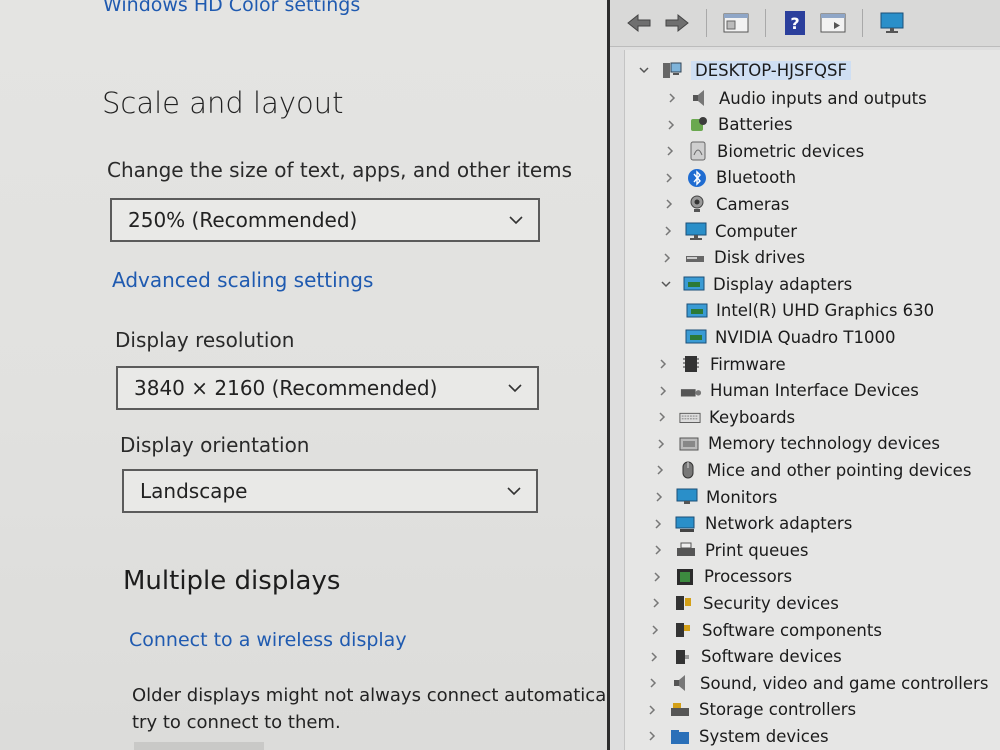 Image resolution: width=1000 pixels, height=750 pixels. Describe the element at coordinates (748, 577) in the screenshot. I see `device-tree-label: Processors` at that location.